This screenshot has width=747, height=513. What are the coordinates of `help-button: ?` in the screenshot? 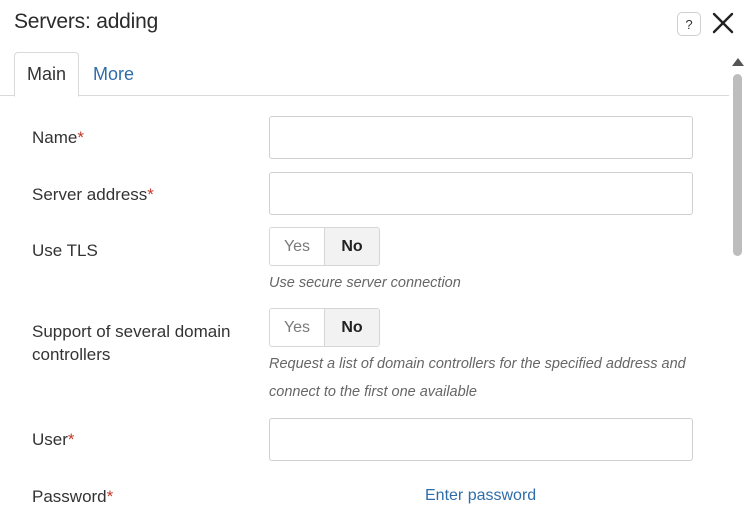 It's located at (689, 24).